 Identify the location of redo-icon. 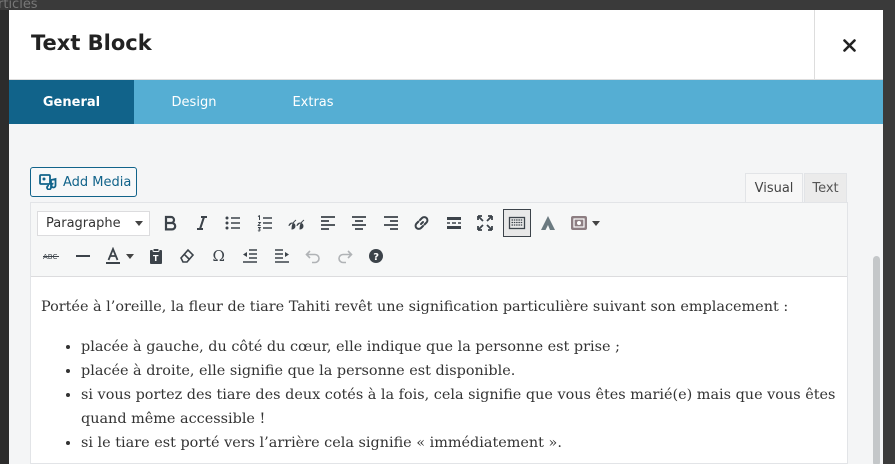
(345, 257).